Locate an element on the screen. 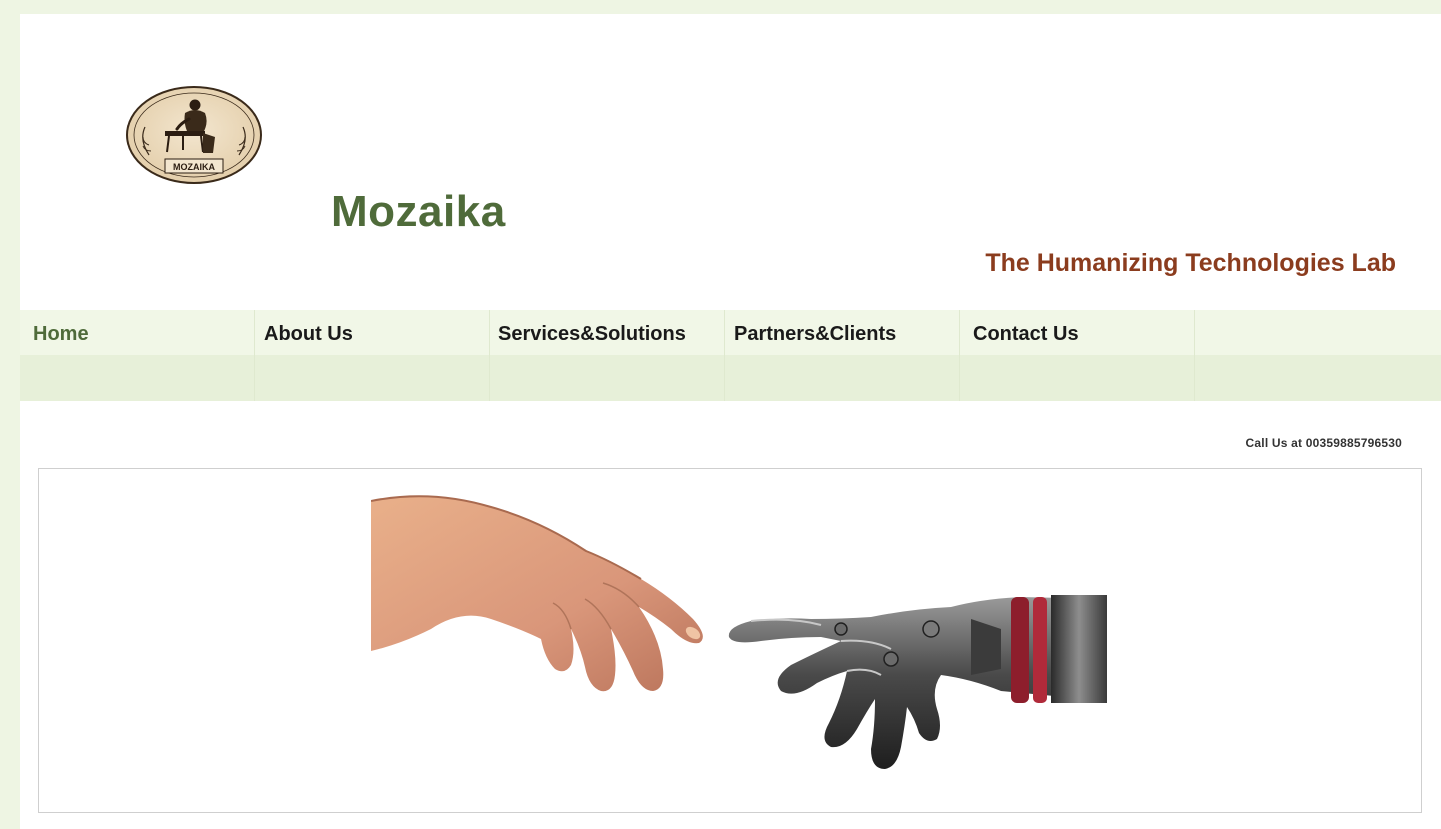 The height and width of the screenshot is (829, 1441). nav-link-services-solutions: Services&Solutions is located at coordinates (592, 334).